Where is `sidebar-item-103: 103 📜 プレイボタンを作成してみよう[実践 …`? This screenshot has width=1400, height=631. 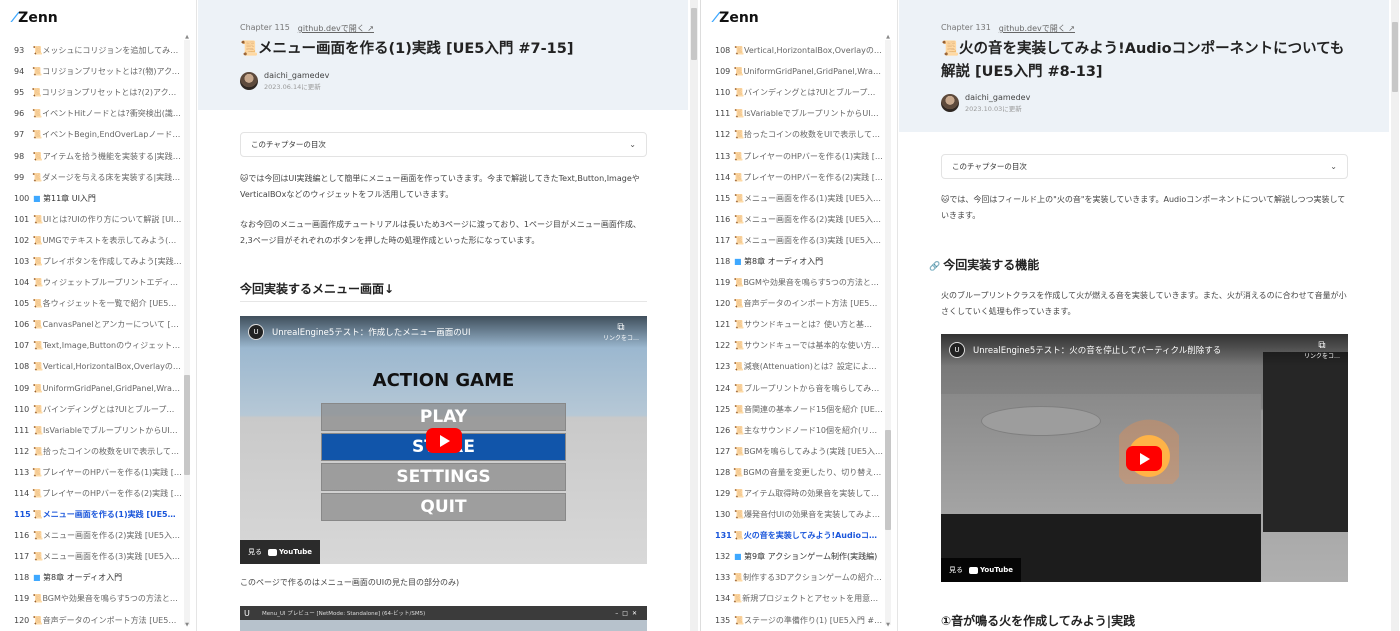
sidebar-item-103: 103 📜 プレイボタンを作成してみよう[実践 … is located at coordinates (91, 261).